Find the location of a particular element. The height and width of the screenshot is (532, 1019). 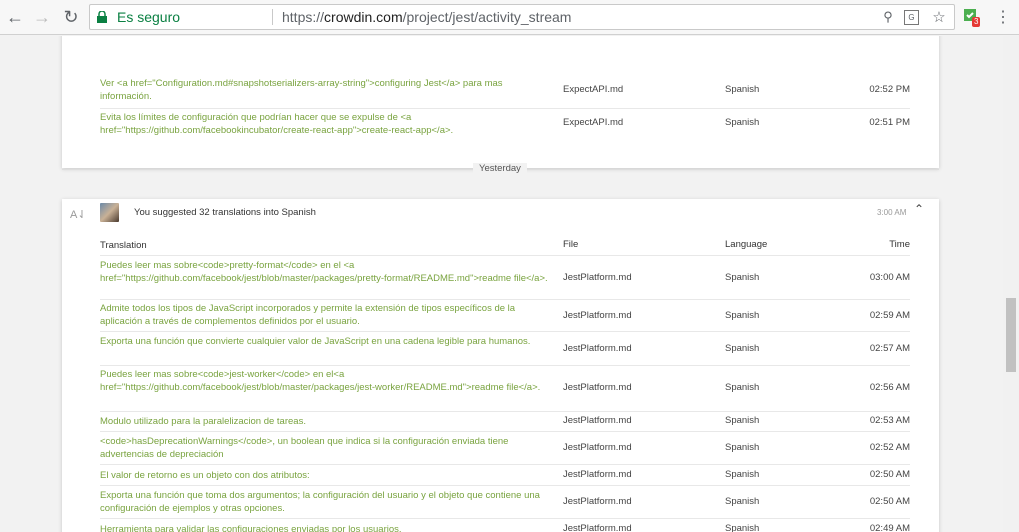

forward-icon: → is located at coordinates (42, 17).